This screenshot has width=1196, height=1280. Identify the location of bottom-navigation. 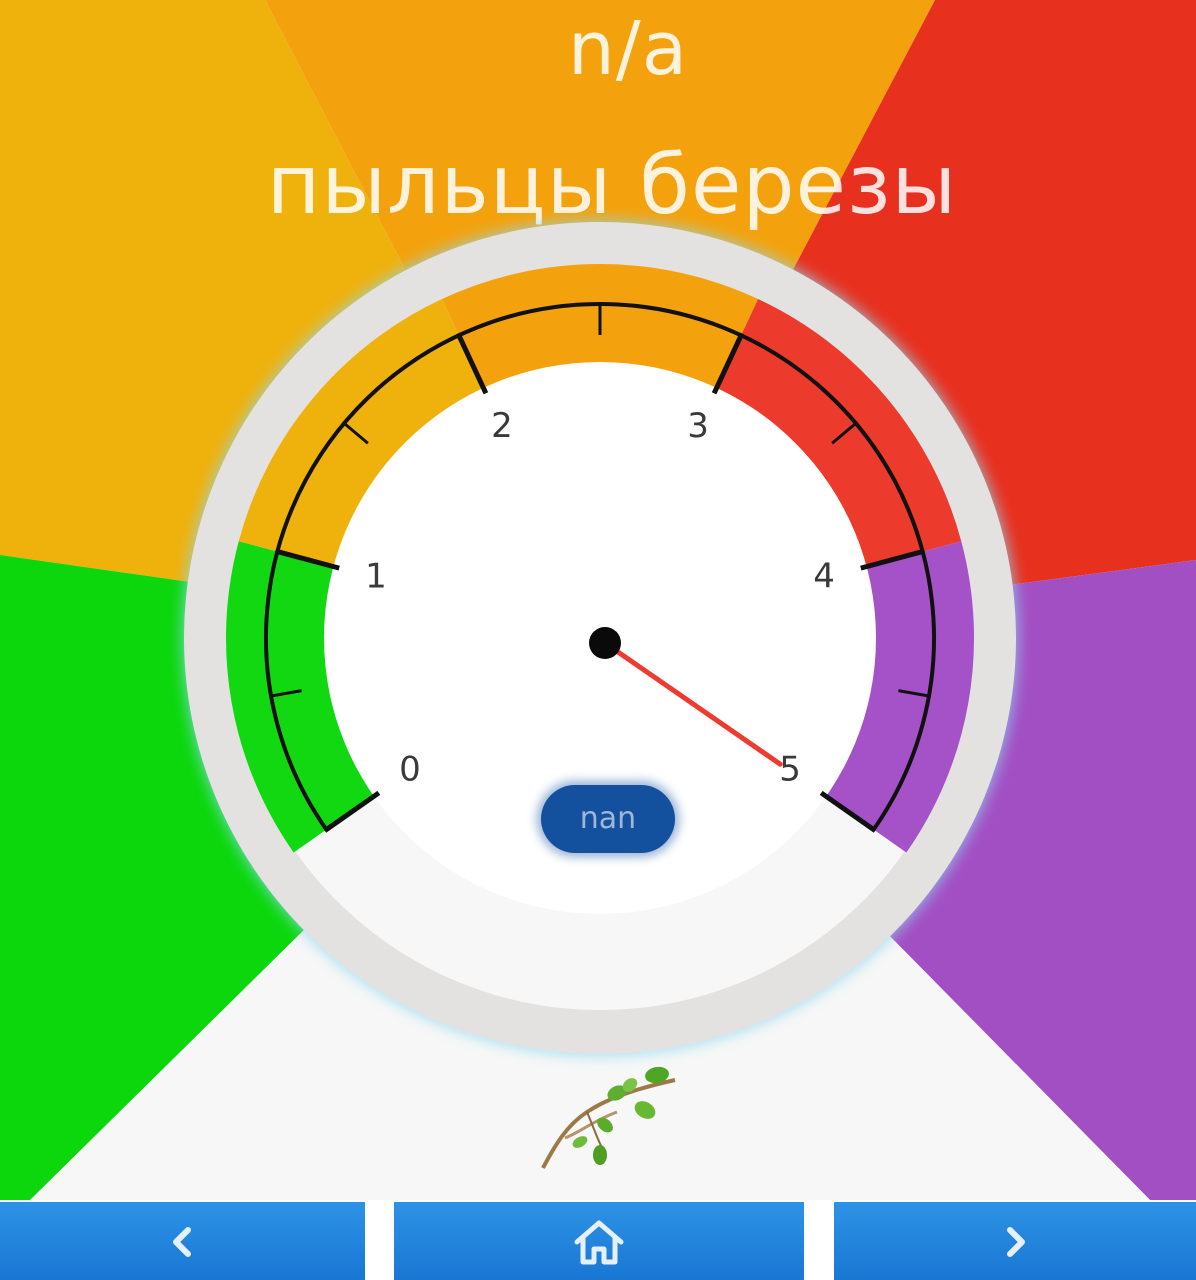
(598, 1240).